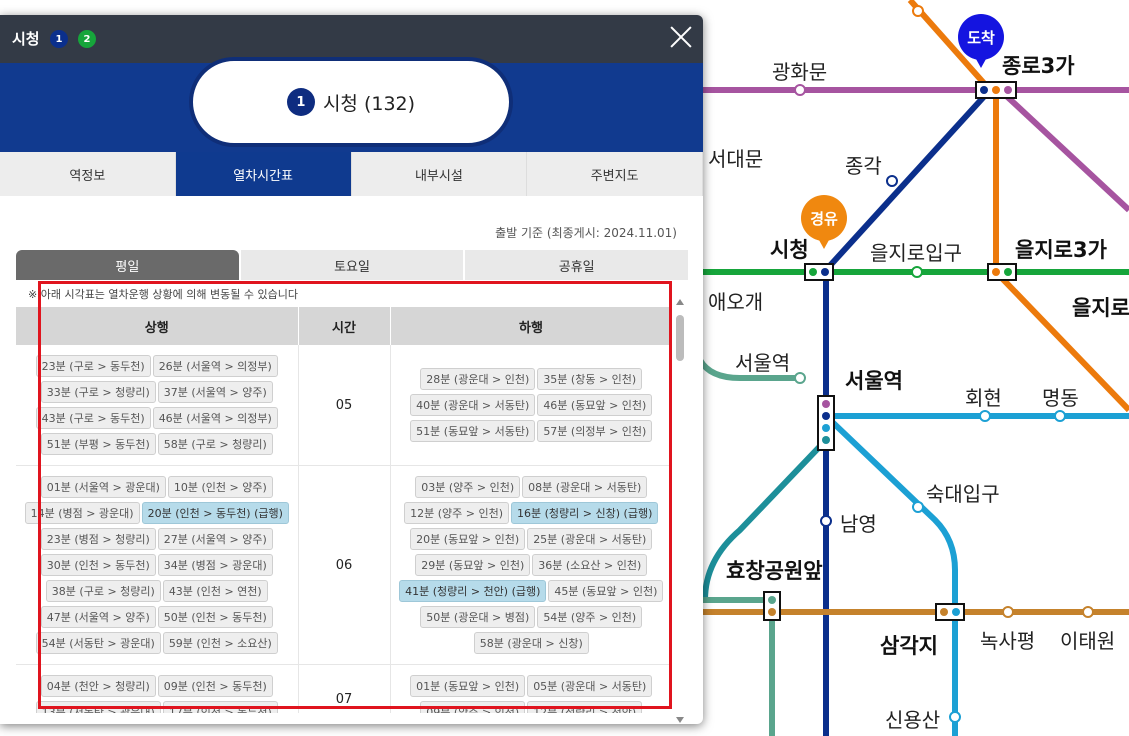 The image size is (1129, 736). Describe the element at coordinates (215, 565) in the screenshot. I see `departure-chip: 34분 (병점 > 광운대)` at that location.